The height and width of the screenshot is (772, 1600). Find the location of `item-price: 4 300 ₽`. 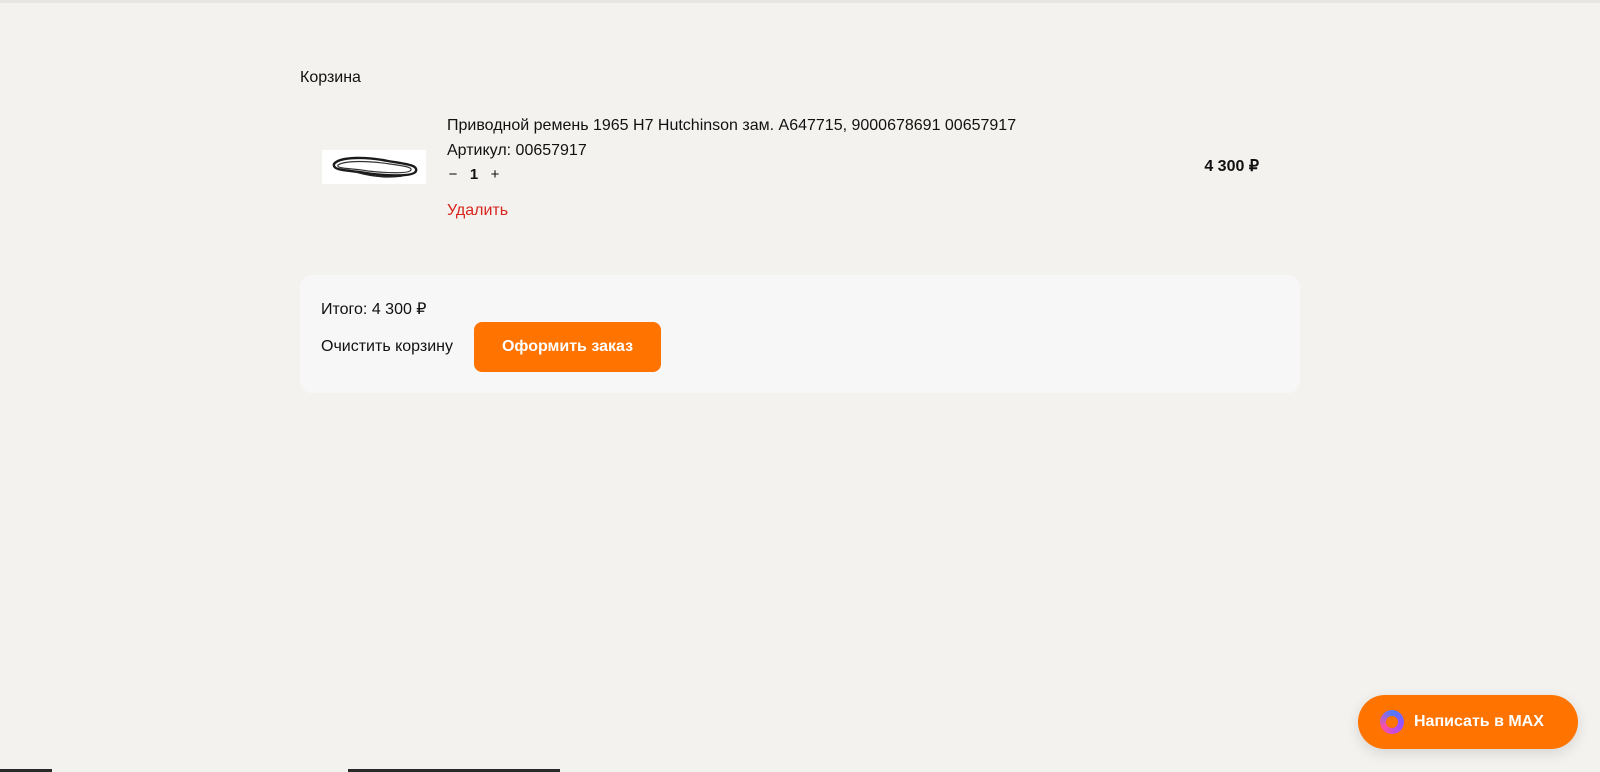

item-price: 4 300 ₽ is located at coordinates (1231, 166).